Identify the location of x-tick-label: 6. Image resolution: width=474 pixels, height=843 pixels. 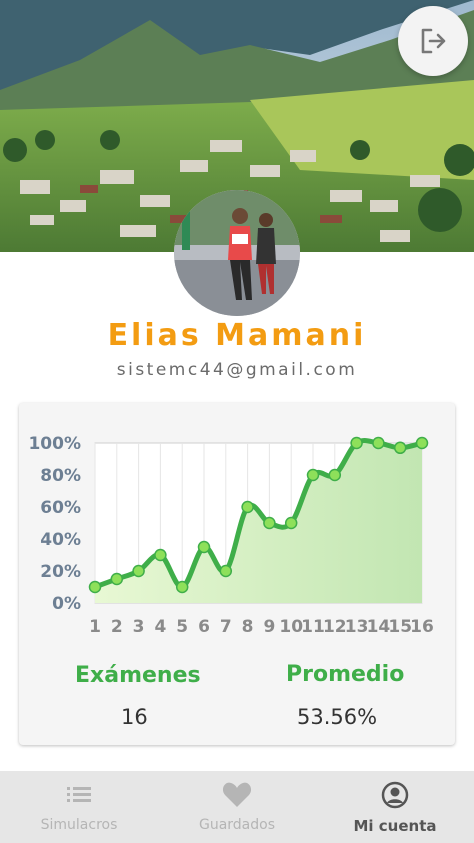
(204, 627).